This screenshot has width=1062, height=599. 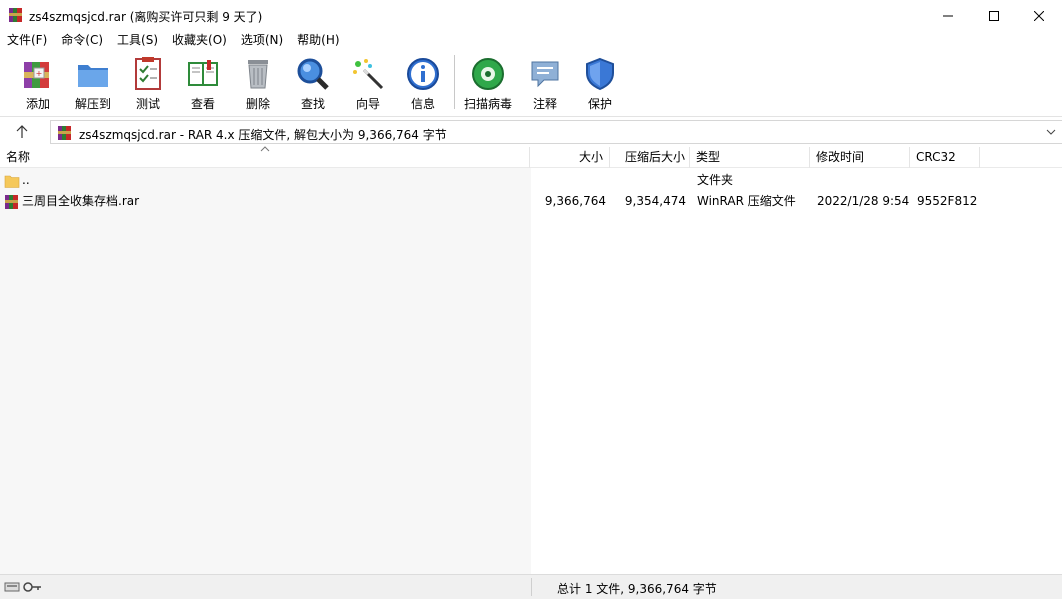 I want to click on info-button: 信息, so click(x=423, y=83).